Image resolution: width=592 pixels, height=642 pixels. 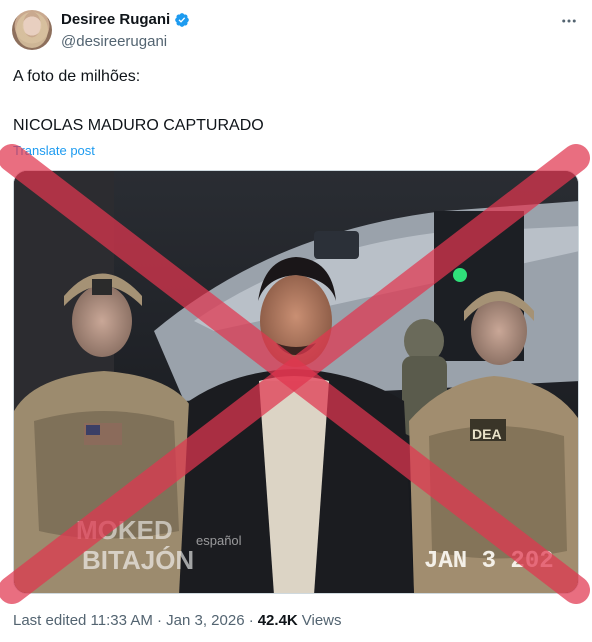 I want to click on post-text-line1: A foto de milhões:, so click(x=77, y=76).